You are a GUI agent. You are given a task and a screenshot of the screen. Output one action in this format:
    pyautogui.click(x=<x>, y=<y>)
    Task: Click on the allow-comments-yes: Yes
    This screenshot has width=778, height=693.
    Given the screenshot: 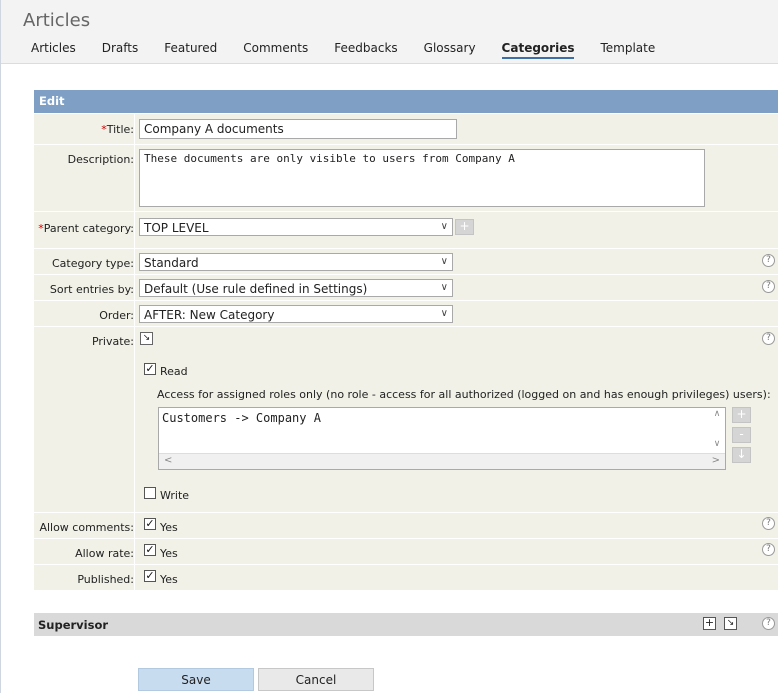 What is the action you would take?
    pyautogui.click(x=169, y=527)
    